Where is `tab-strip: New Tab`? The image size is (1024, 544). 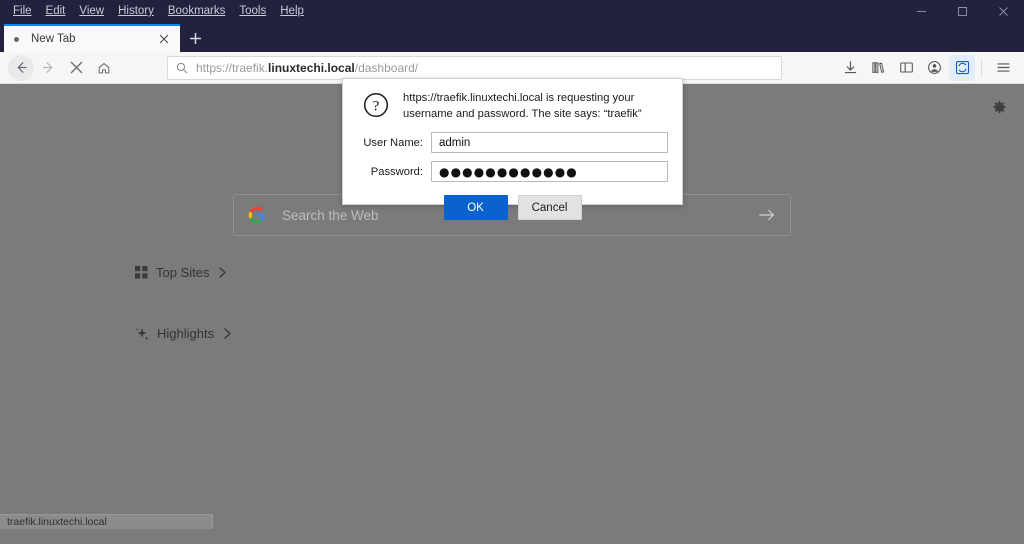
tab-strip: New Tab is located at coordinates (512, 37).